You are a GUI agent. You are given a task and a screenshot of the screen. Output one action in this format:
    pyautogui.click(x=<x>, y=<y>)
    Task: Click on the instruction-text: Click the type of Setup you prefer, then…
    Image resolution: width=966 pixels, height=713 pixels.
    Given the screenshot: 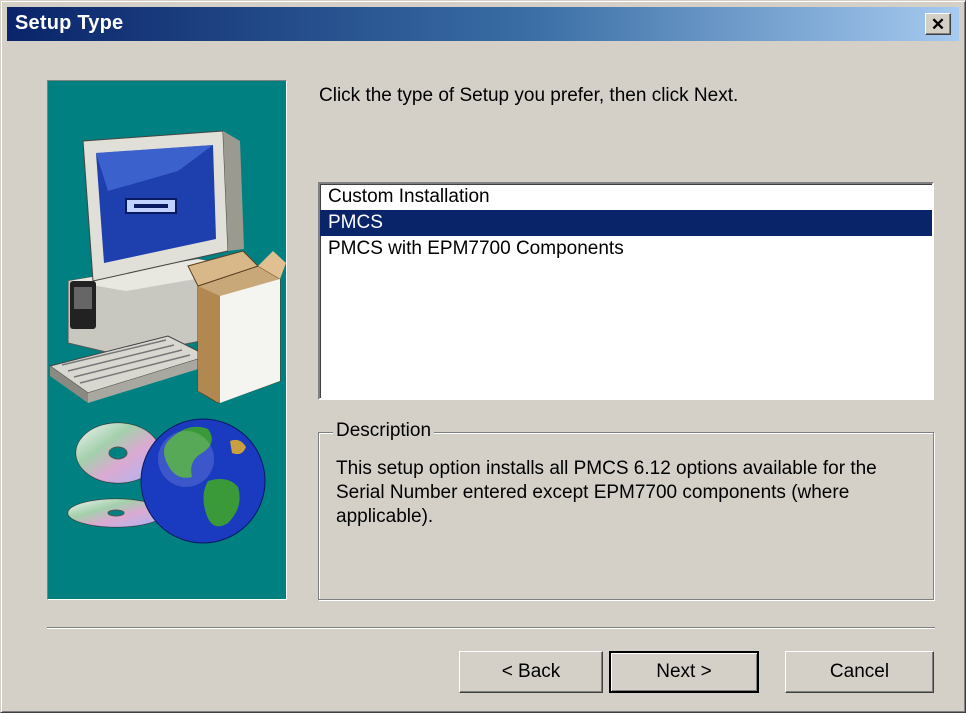 What is the action you would take?
    pyautogui.click(x=529, y=95)
    